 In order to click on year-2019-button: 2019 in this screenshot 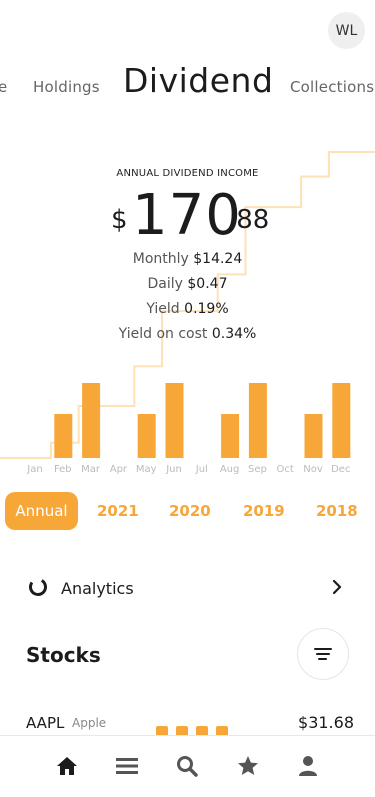, I will do `click(264, 511)`.